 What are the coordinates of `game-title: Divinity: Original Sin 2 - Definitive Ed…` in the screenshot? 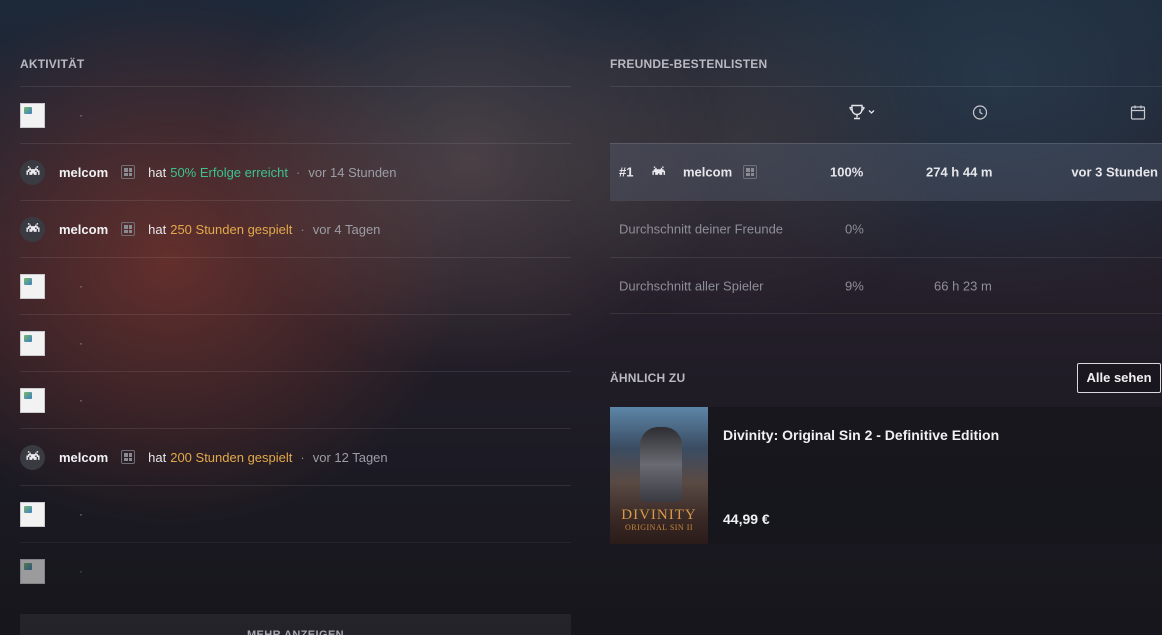 It's located at (861, 435).